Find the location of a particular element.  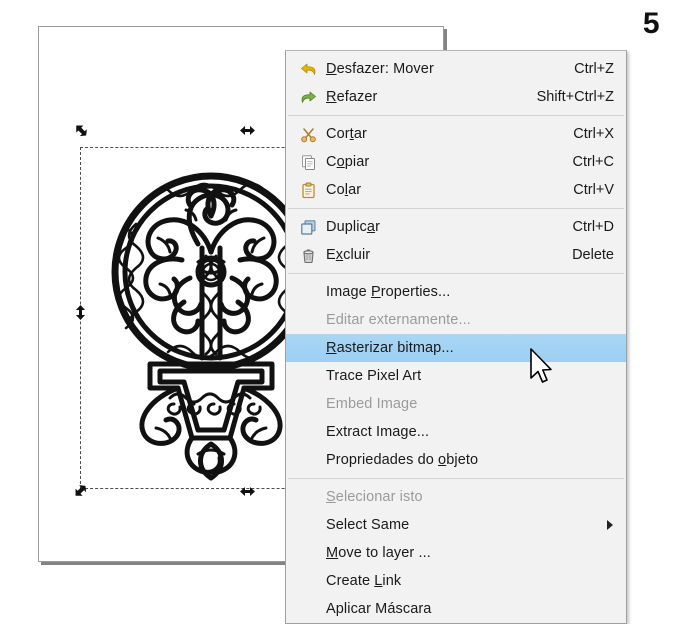

menu-item-shortcut: Ctrl+D is located at coordinates (593, 227).